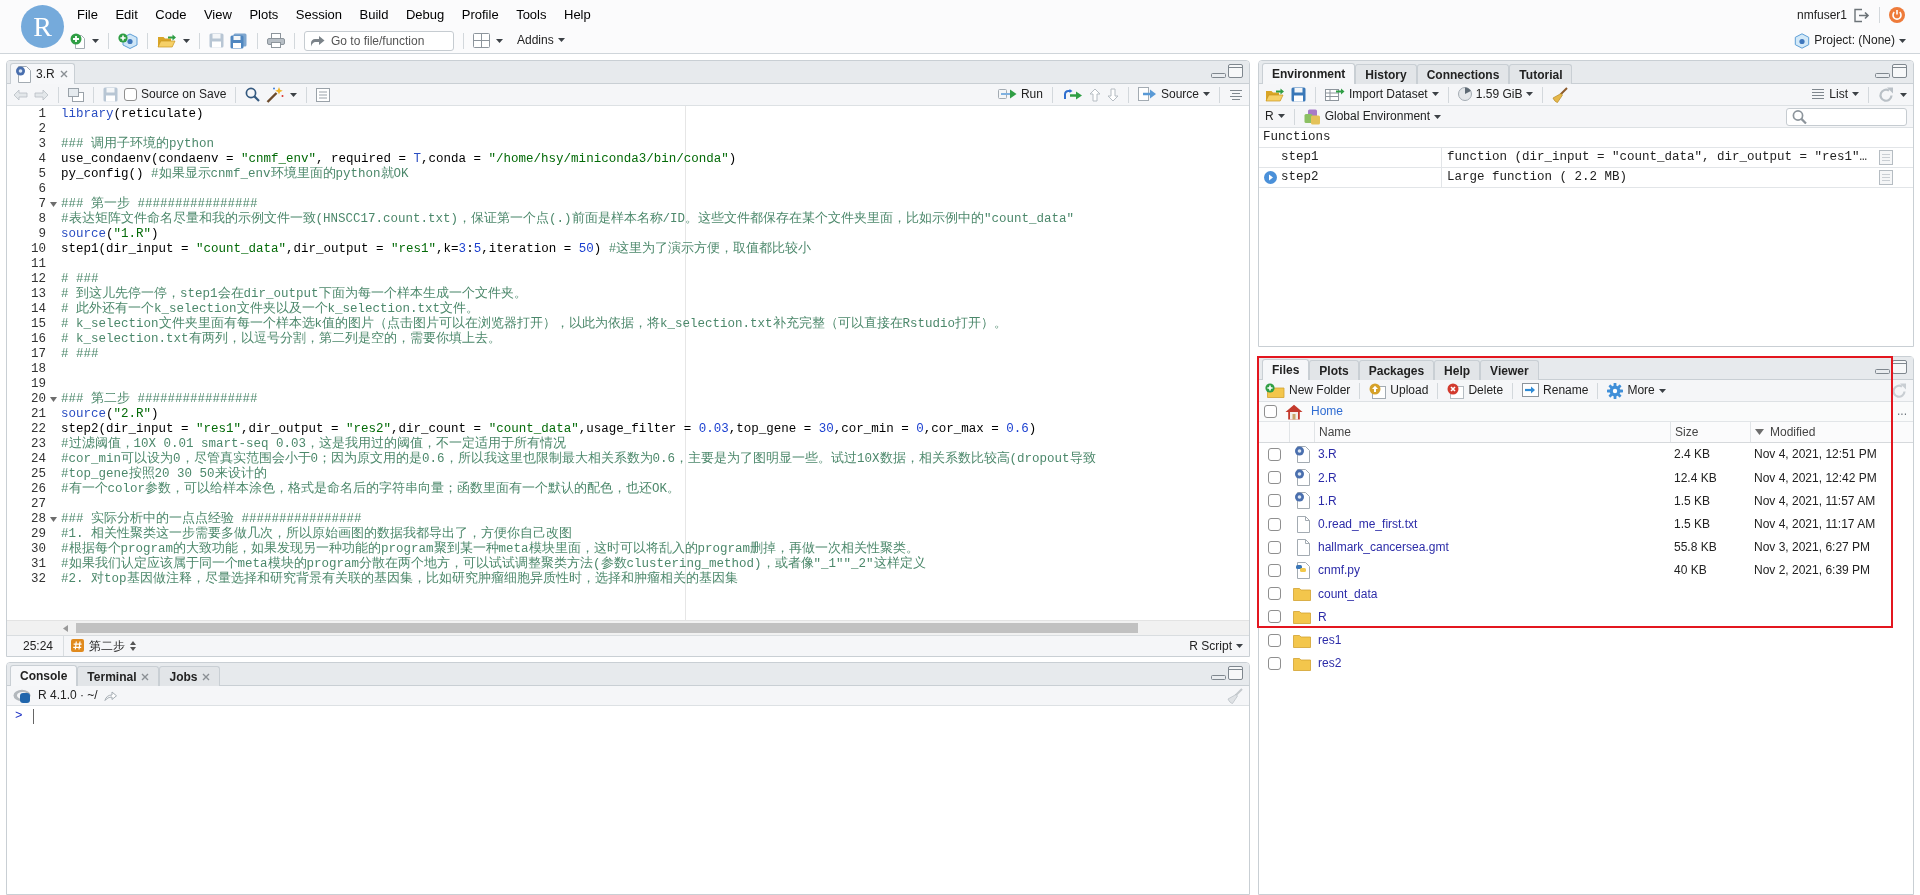  I want to click on menu-item: Help, so click(577, 15).